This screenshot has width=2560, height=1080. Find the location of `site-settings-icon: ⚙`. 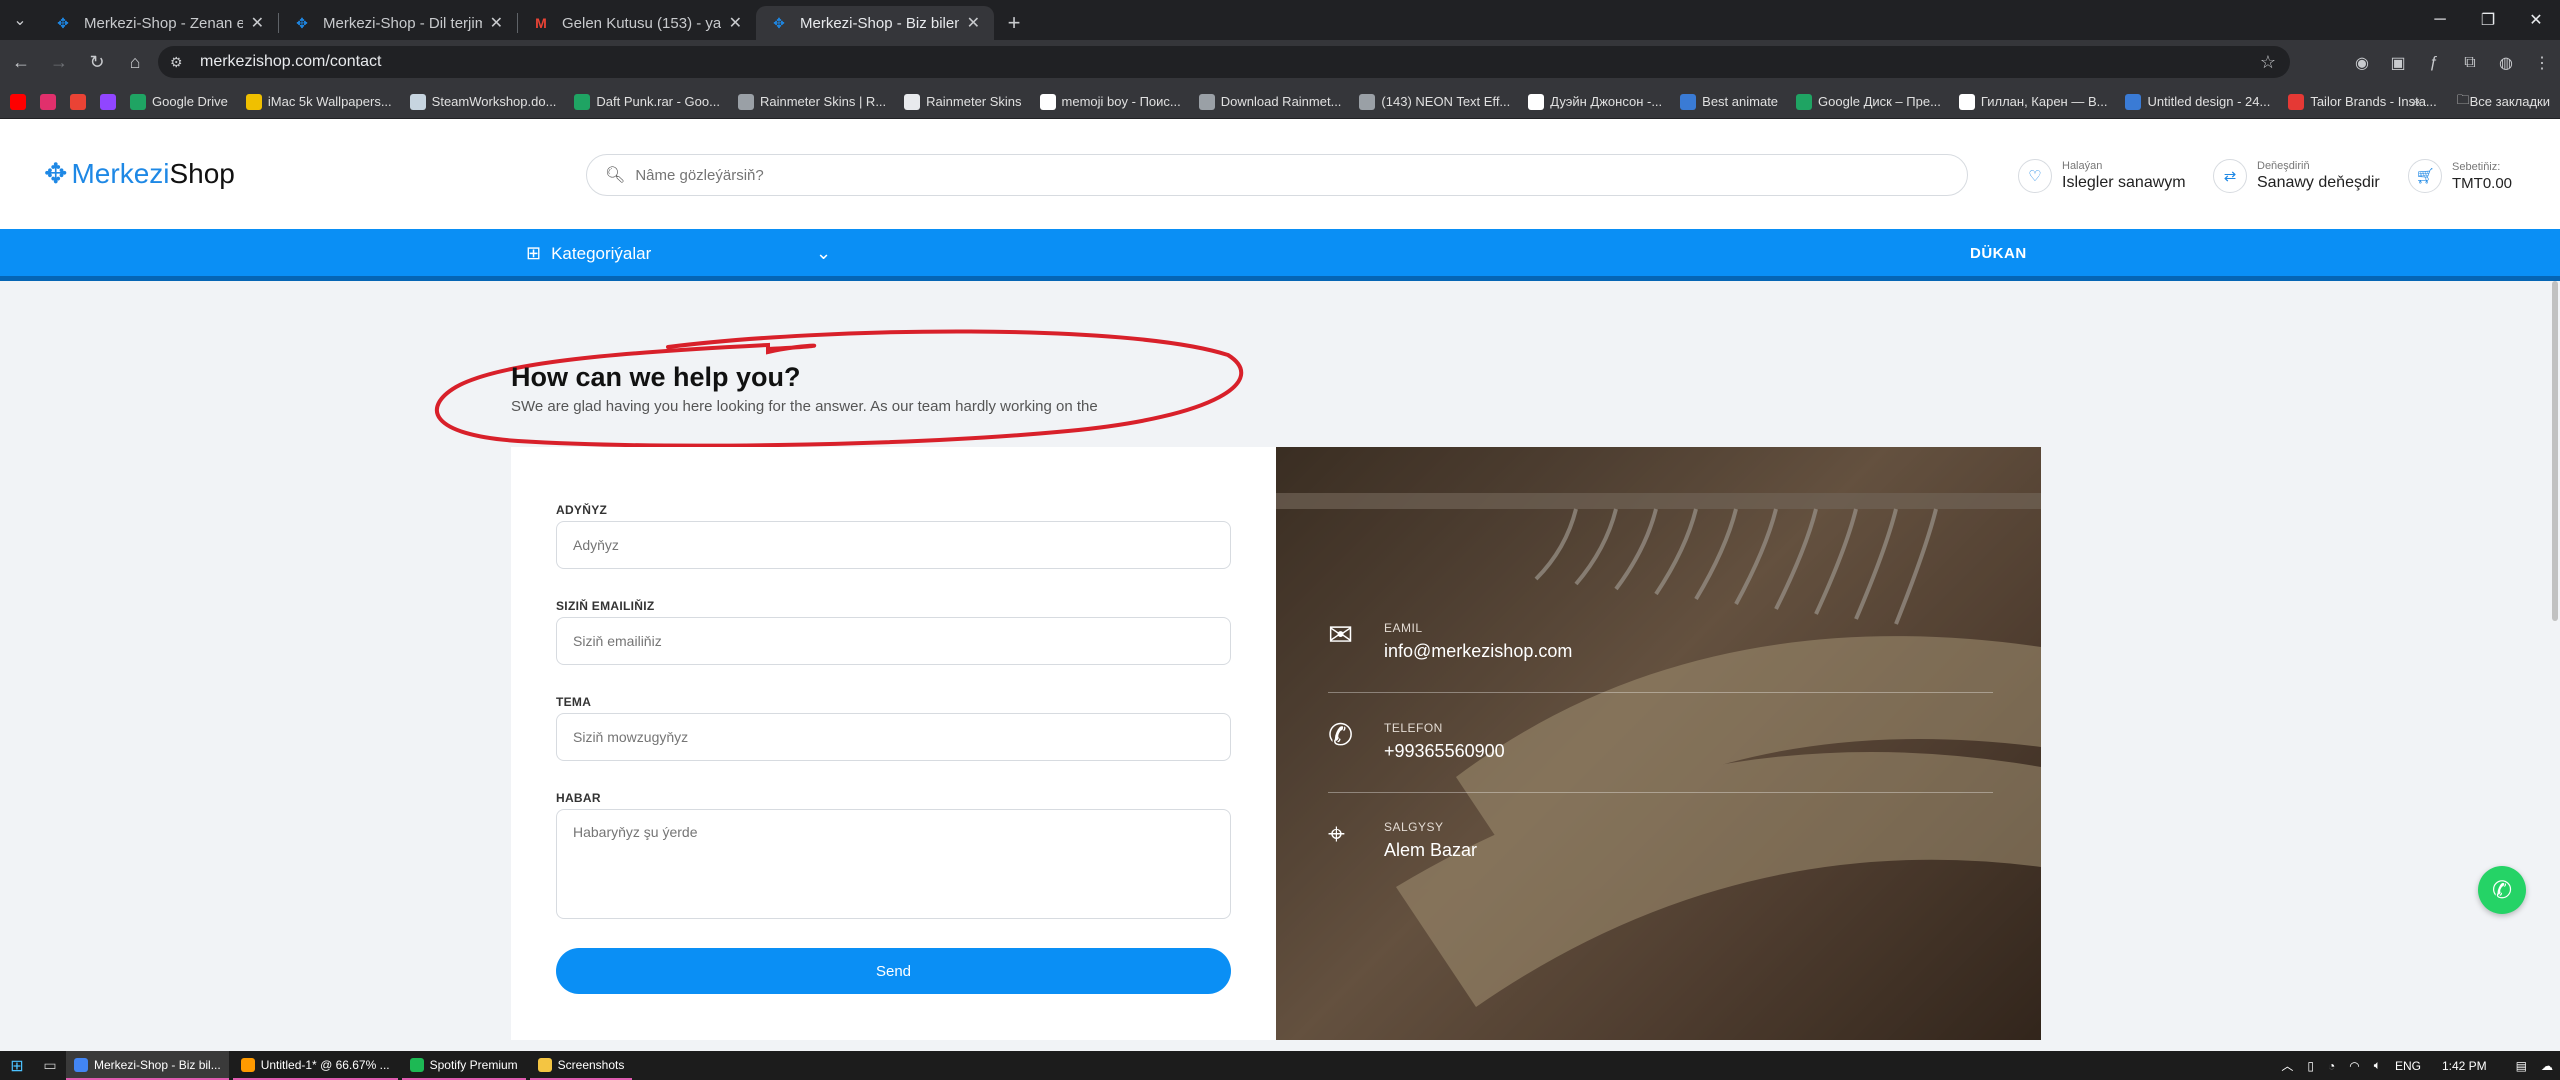

site-settings-icon: ⚙ is located at coordinates (181, 62).